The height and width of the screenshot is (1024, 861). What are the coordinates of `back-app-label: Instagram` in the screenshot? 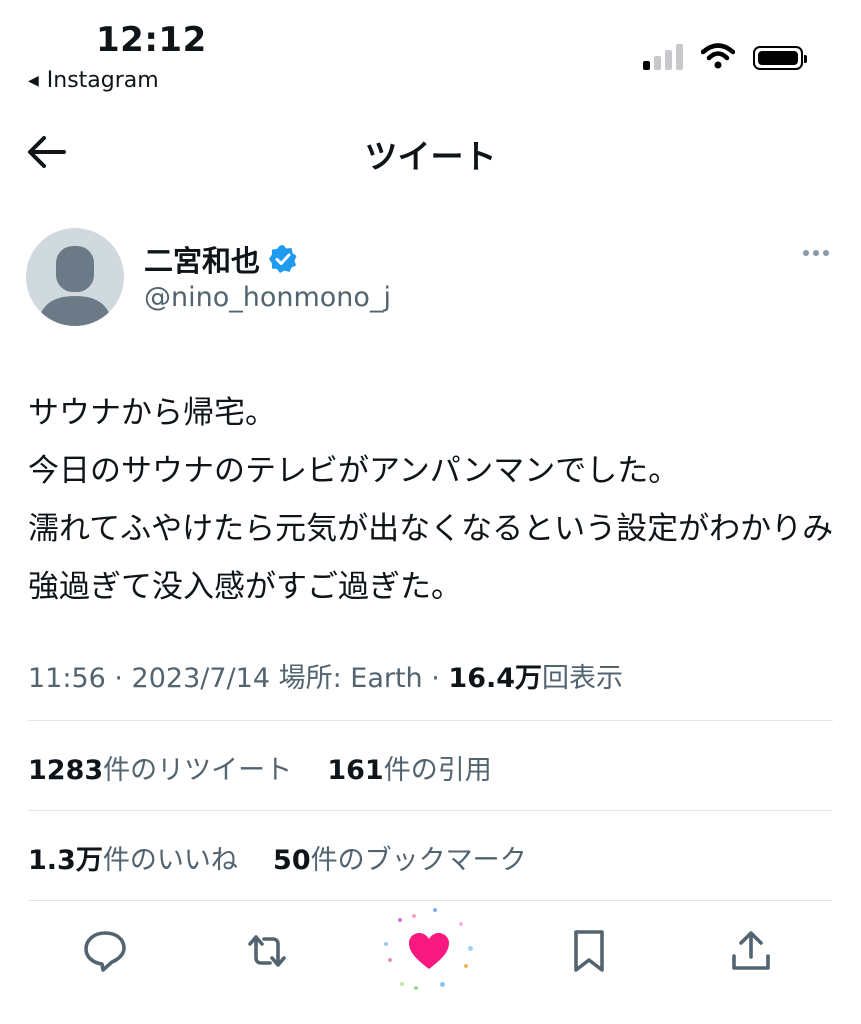 It's located at (102, 80).